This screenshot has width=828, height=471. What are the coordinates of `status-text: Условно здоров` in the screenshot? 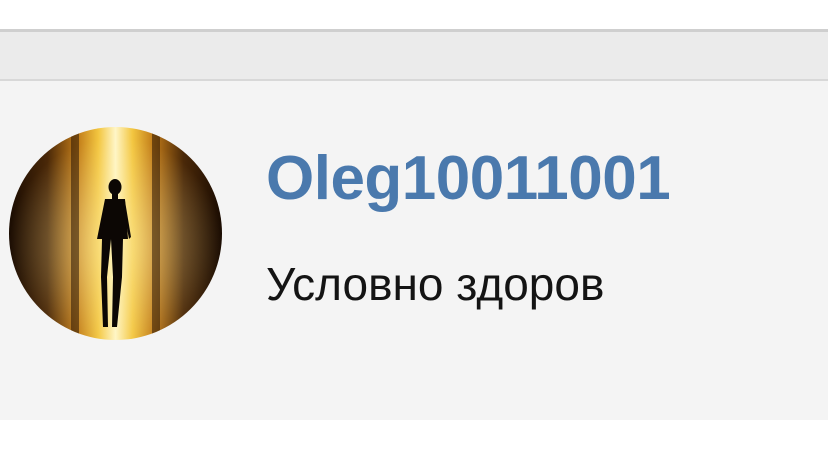 It's located at (435, 284).